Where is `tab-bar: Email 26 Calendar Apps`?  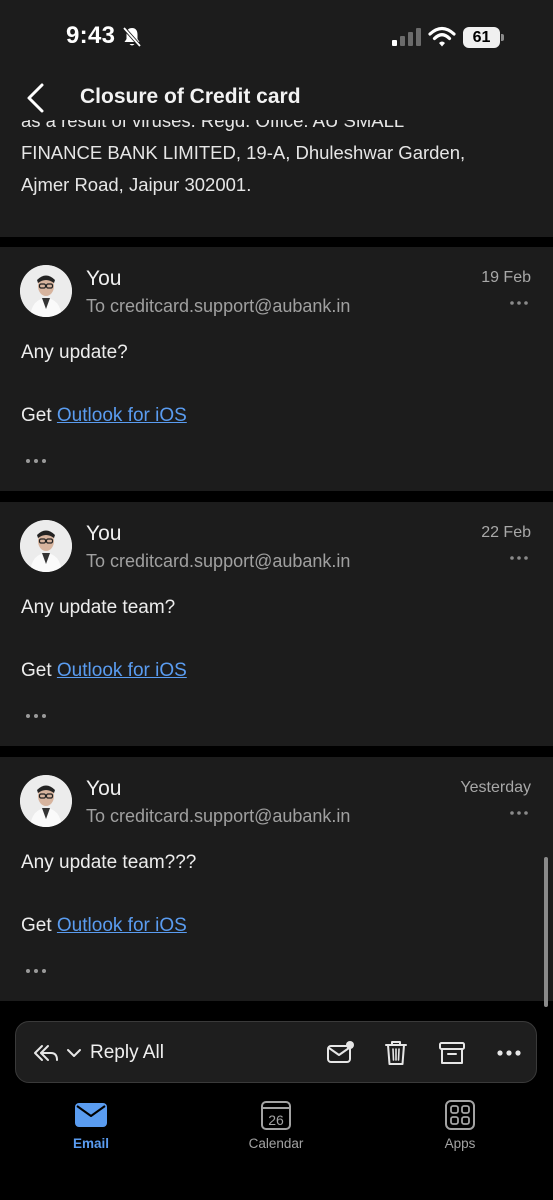 tab-bar: Email 26 Calendar Apps is located at coordinates (276, 1146).